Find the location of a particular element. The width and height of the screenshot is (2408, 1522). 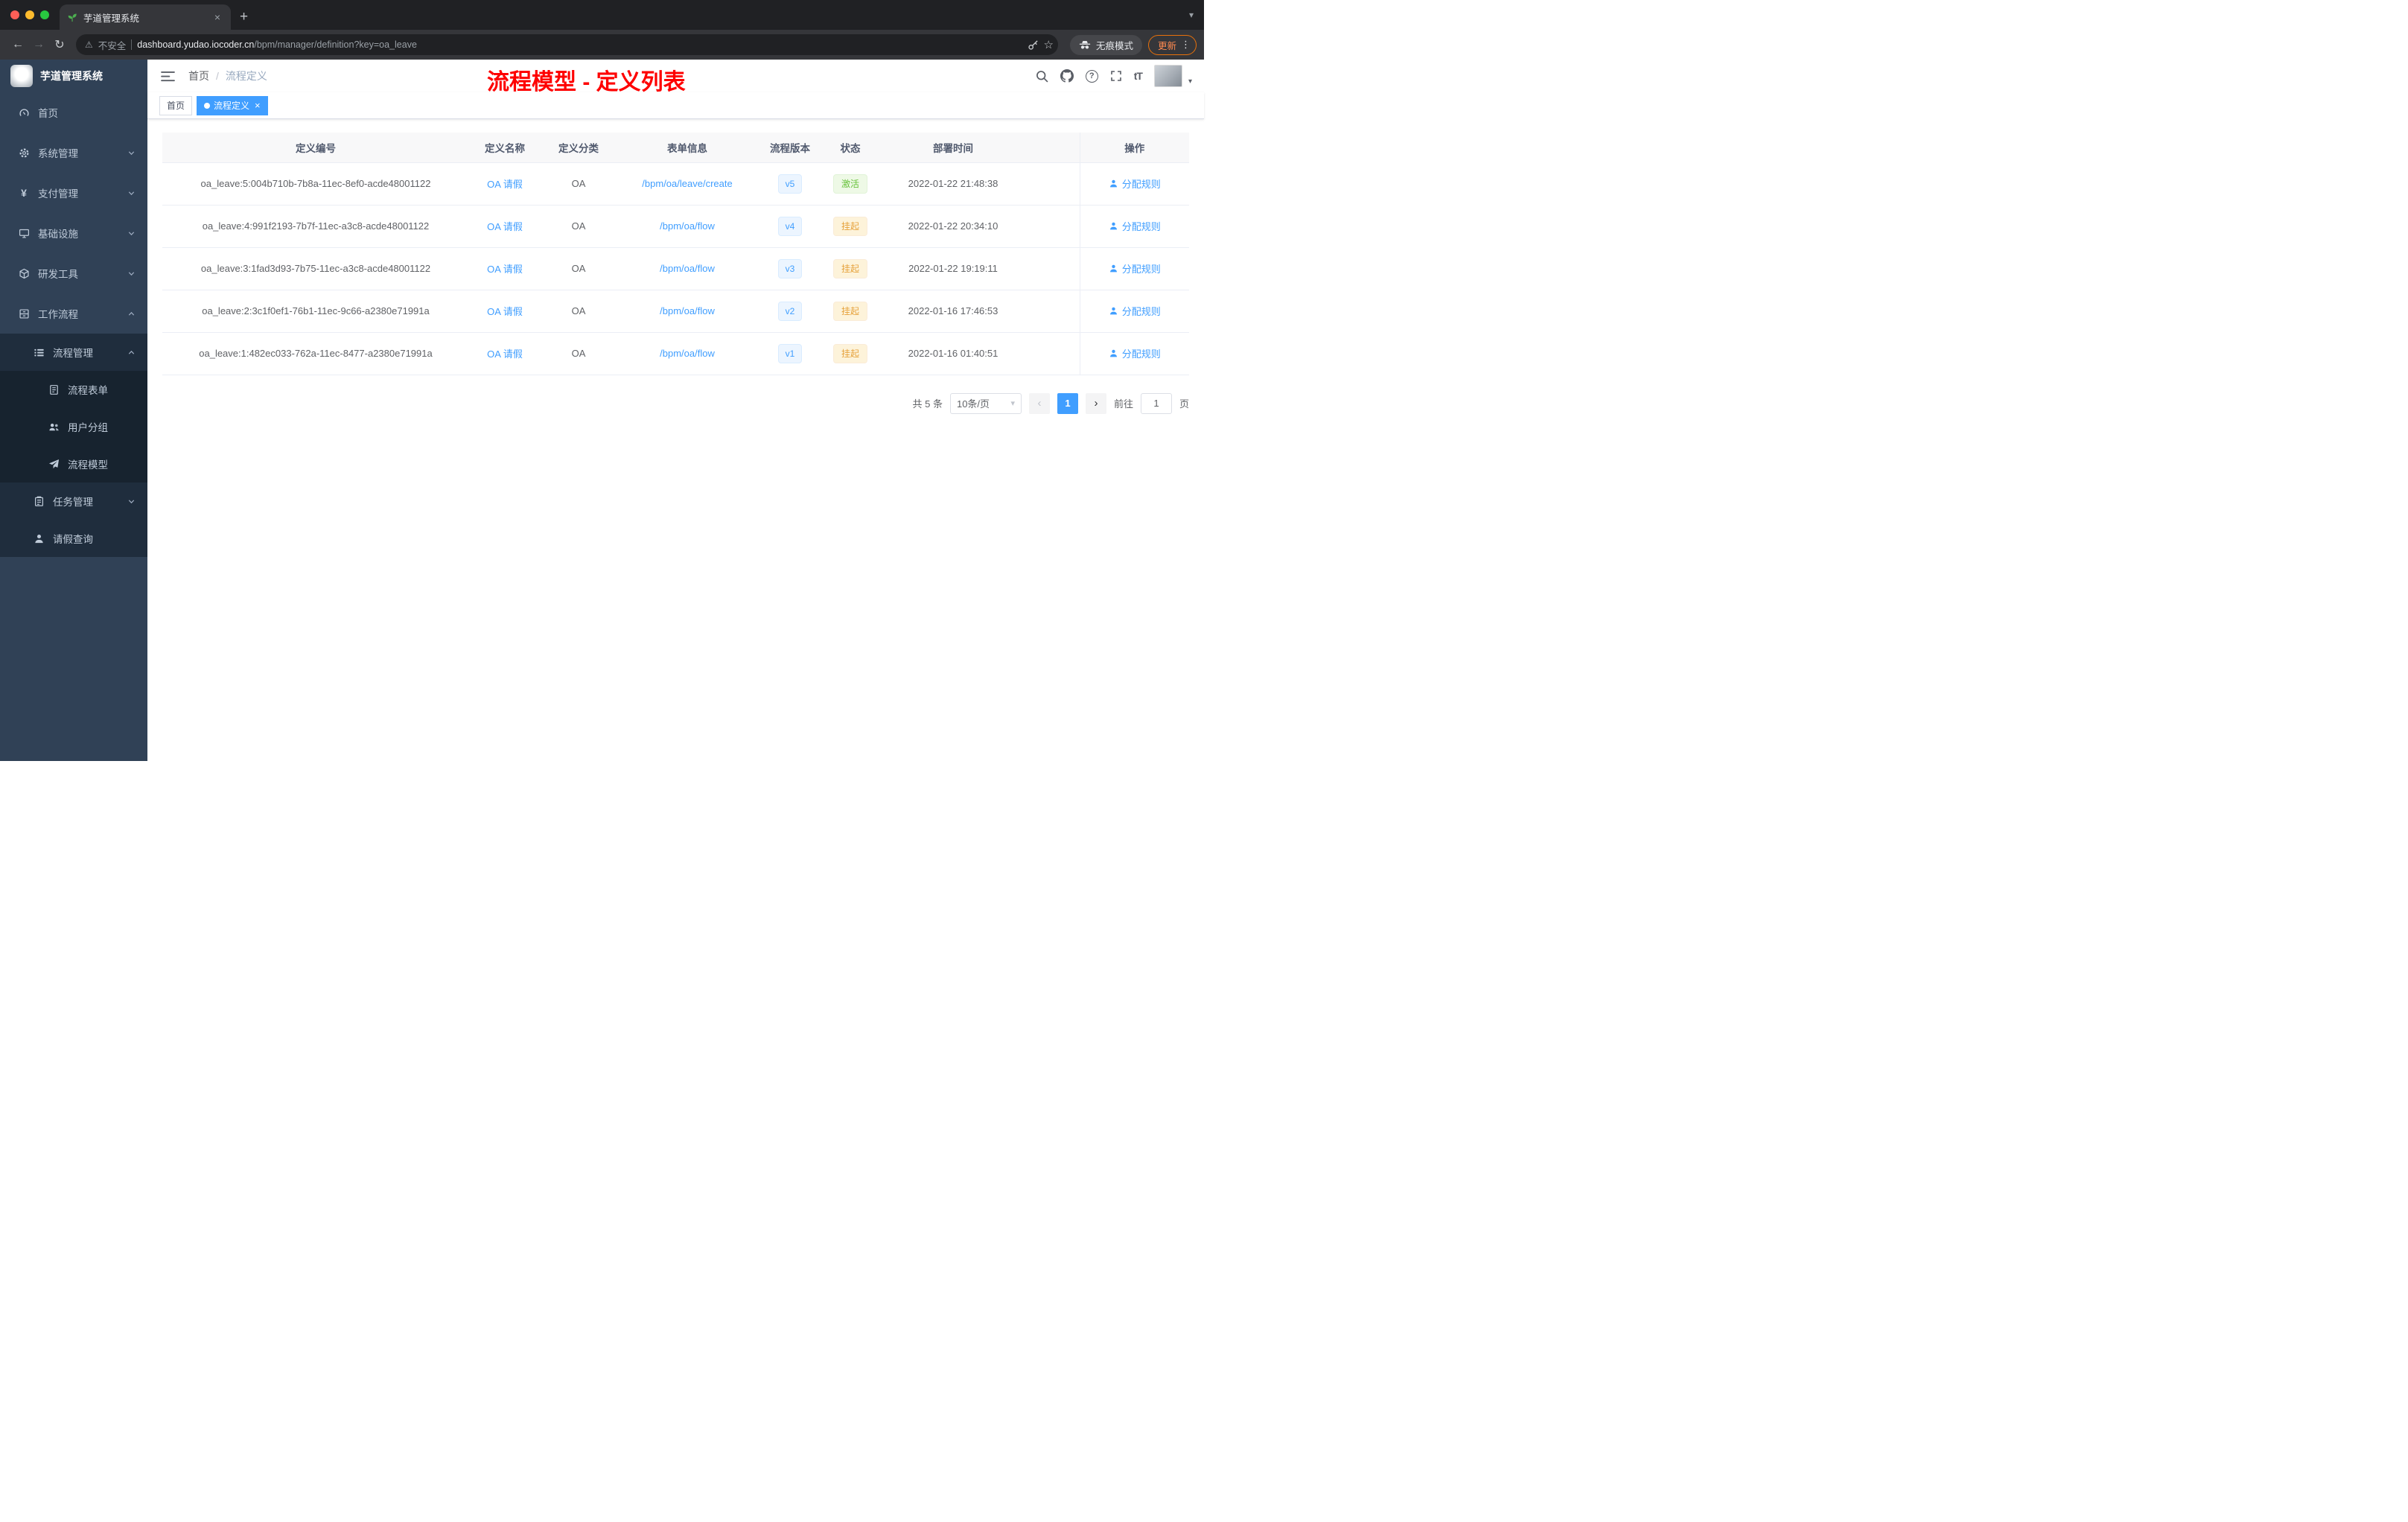

sidebar-collapse-icon is located at coordinates (168, 76).